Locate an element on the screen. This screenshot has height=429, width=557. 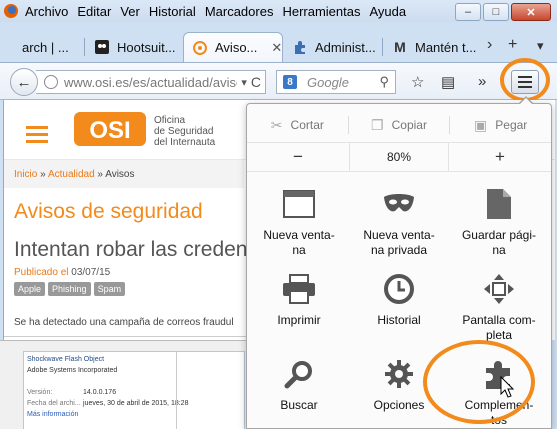
paste-button: ▣ Pegar is located at coordinates (500, 125).